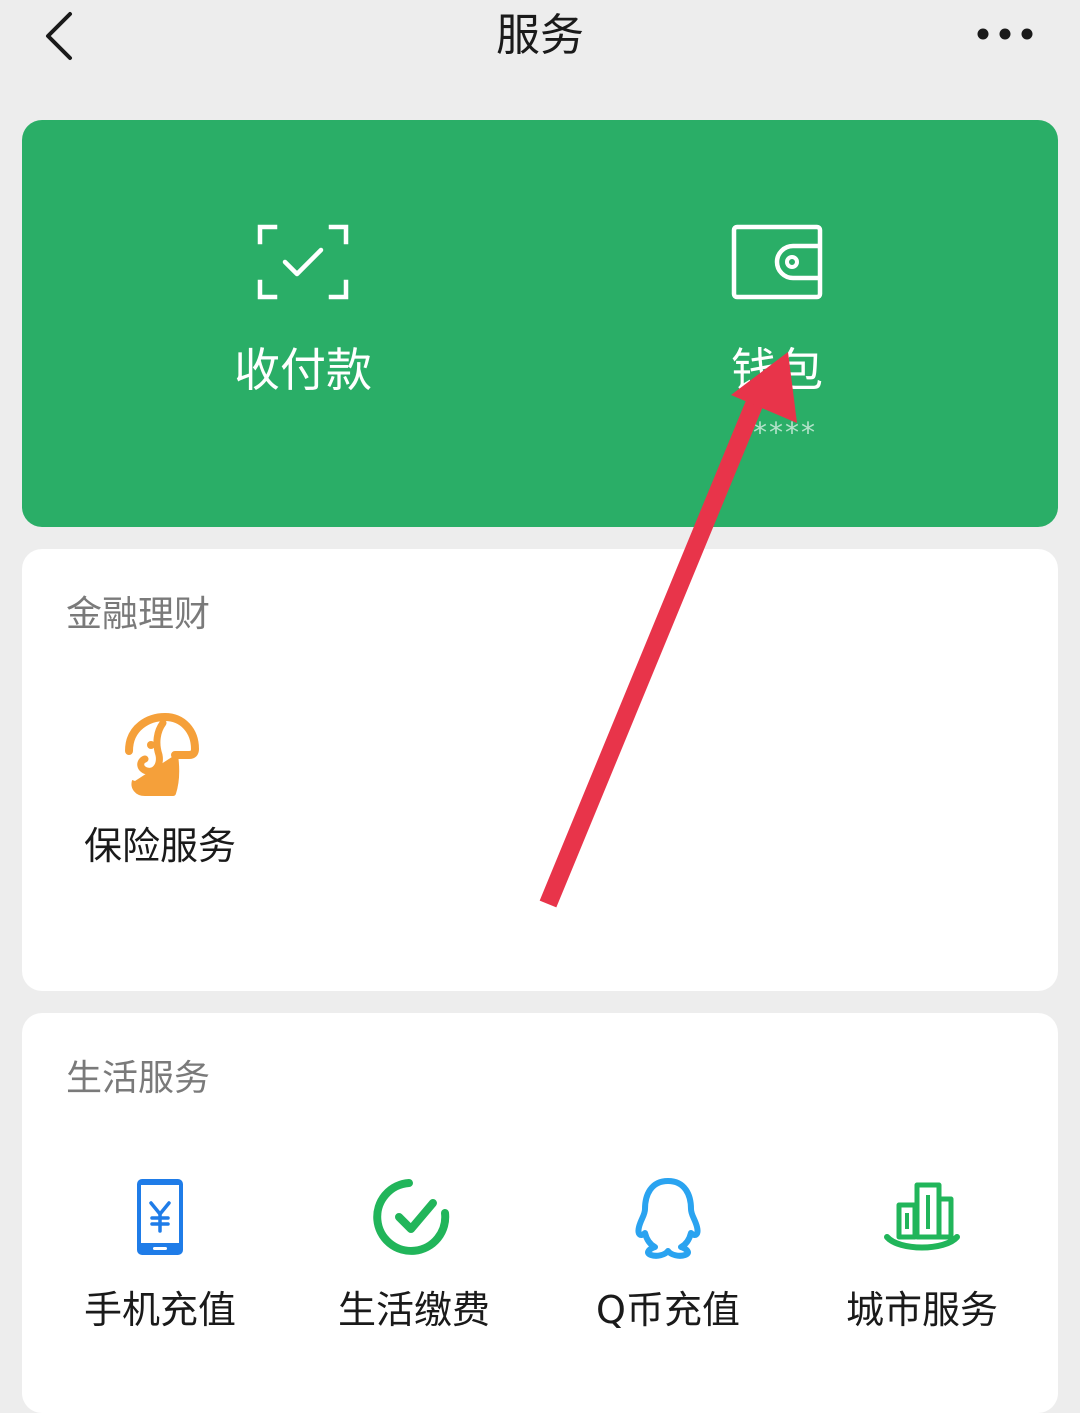 The width and height of the screenshot is (1080, 1413). I want to click on city-service-label: 城市服务, so click(921, 1310).